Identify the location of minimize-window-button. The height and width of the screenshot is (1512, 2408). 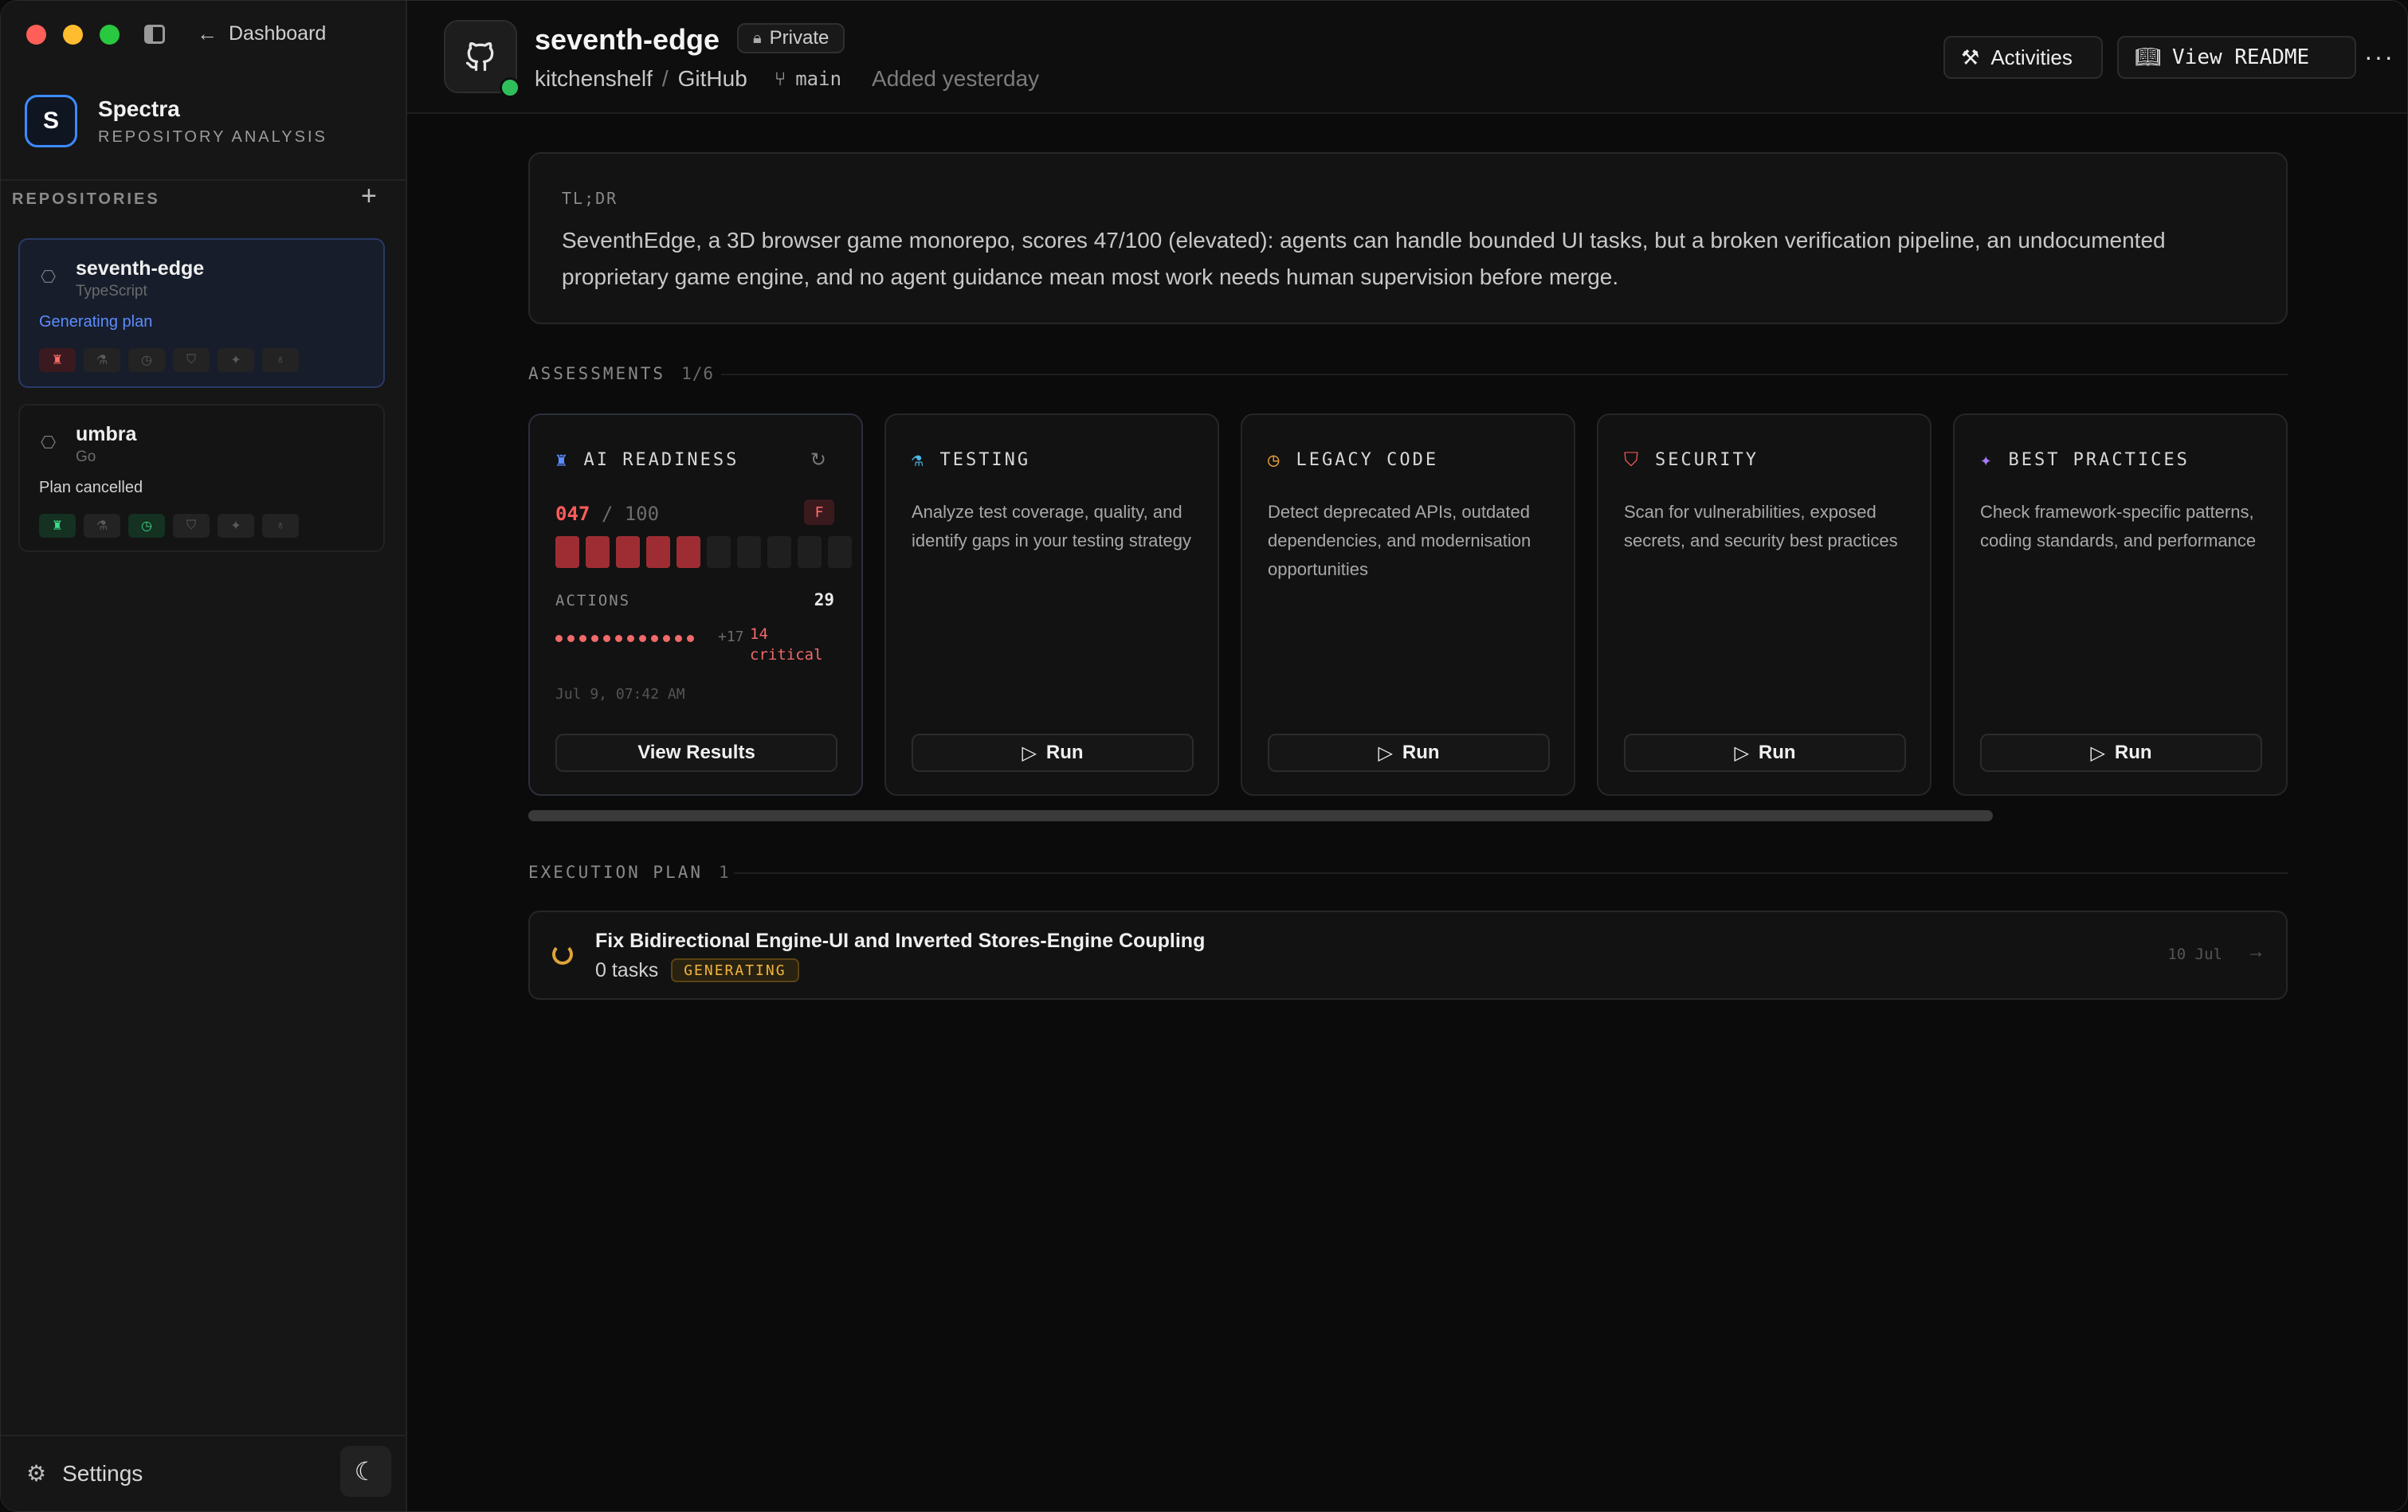
(73, 35).